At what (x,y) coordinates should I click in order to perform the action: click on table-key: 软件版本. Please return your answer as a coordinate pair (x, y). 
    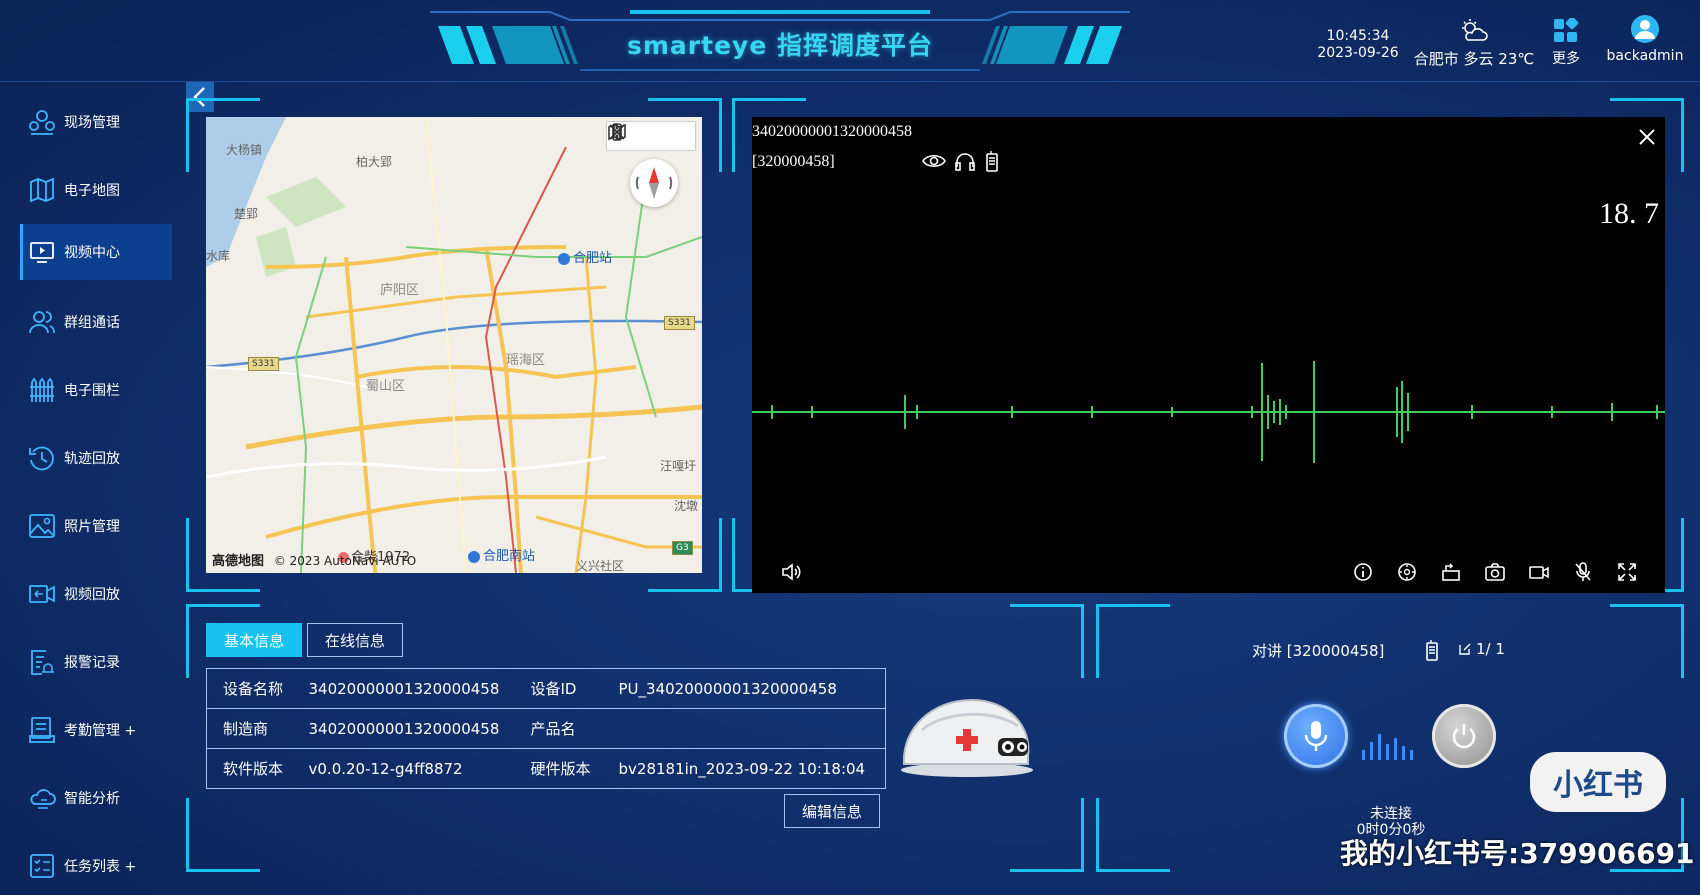
    Looking at the image, I should click on (253, 769).